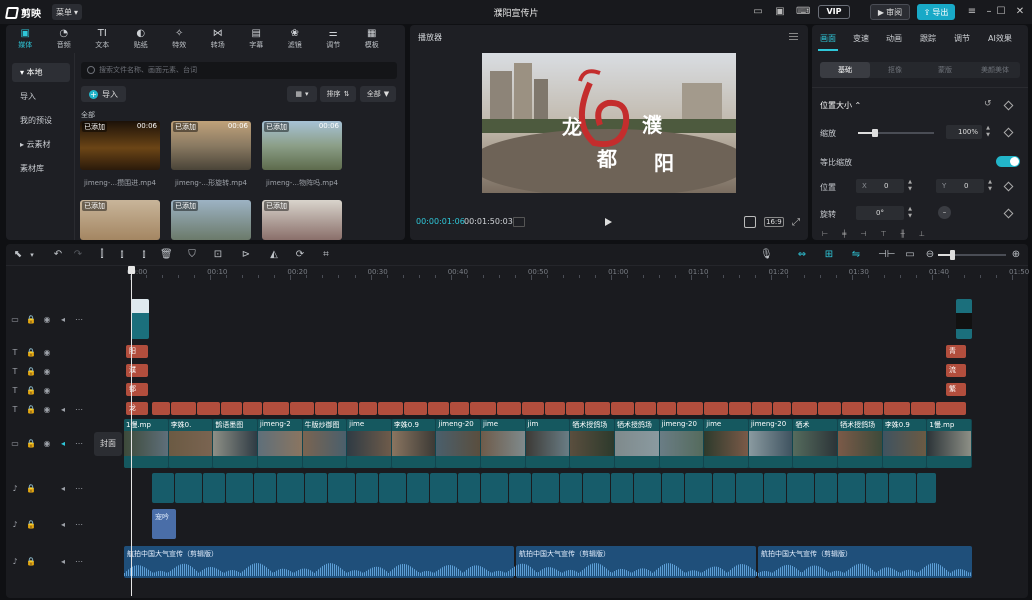 The image size is (1032, 600). Describe the element at coordinates (861, 38) in the screenshot. I see `tab-speed: 变速` at that location.